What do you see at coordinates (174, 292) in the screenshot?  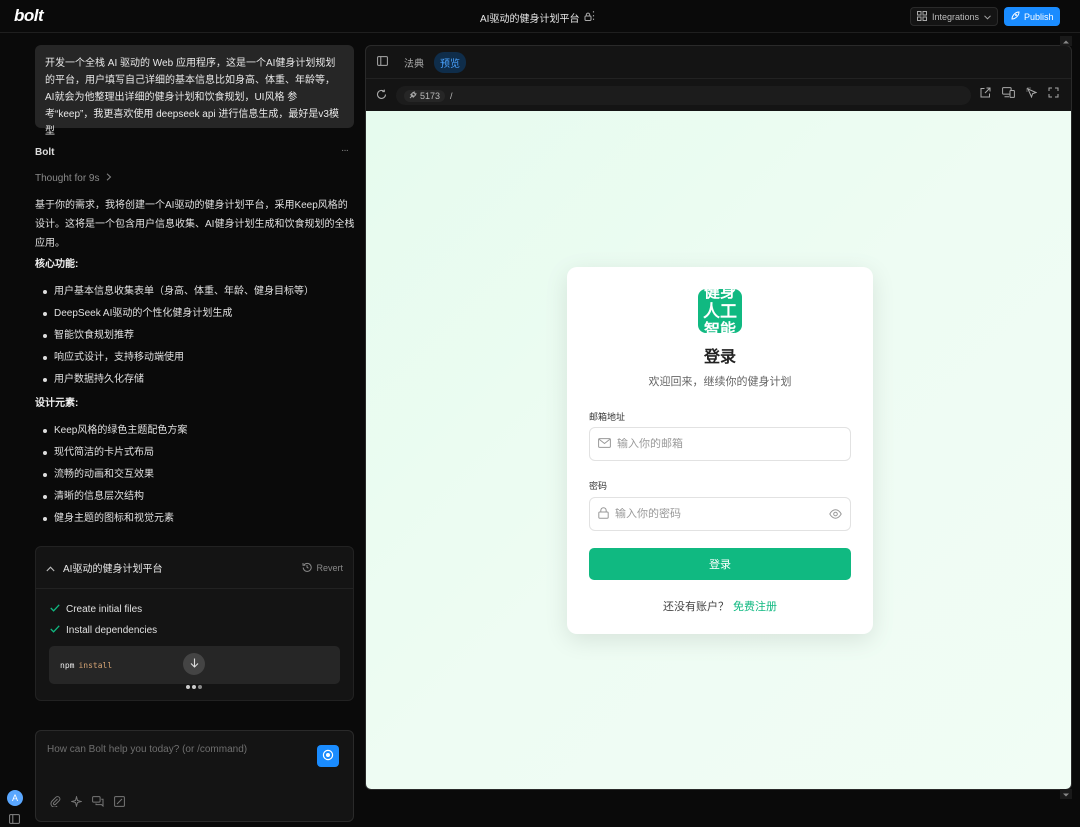 I see `list-item: 用户基本信息收集表单（身高、体重、年龄、健身目标等）` at bounding box center [174, 292].